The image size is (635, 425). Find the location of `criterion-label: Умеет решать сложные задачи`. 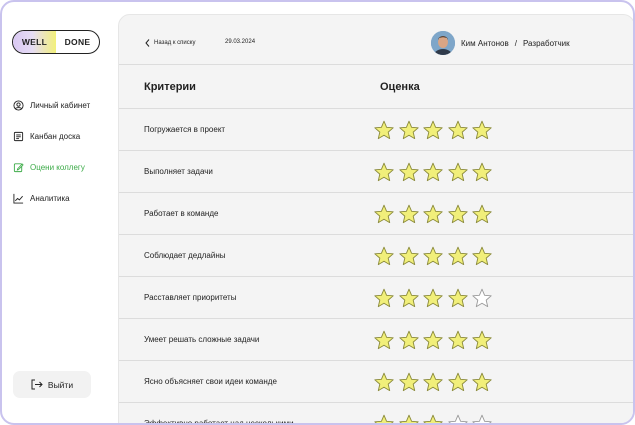

criterion-label: Умеет решать сложные задачи is located at coordinates (202, 339).